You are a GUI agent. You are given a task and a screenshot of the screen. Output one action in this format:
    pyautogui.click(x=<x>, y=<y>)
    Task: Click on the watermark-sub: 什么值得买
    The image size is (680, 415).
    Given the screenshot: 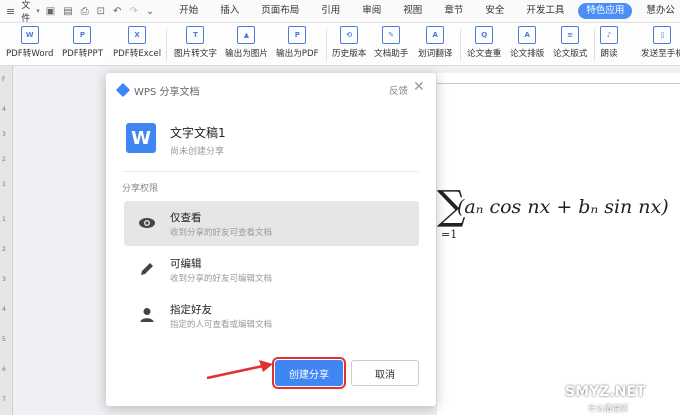 What is the action you would take?
    pyautogui.click(x=608, y=408)
    